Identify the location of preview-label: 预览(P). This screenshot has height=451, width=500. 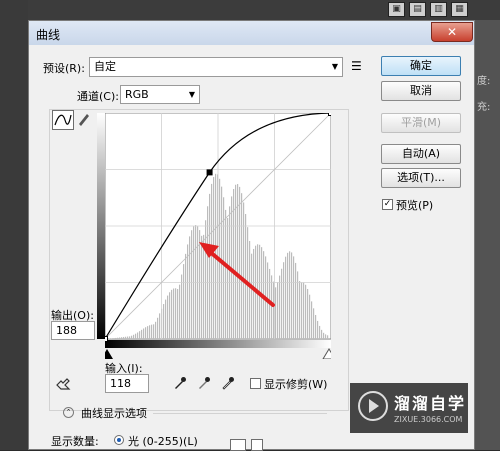
(415, 205).